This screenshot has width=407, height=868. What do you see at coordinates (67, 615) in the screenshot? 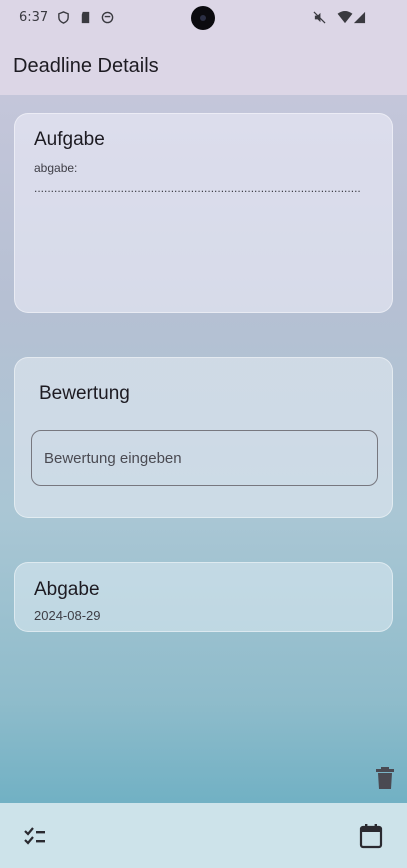
I see `due-date: 2024-08-29` at bounding box center [67, 615].